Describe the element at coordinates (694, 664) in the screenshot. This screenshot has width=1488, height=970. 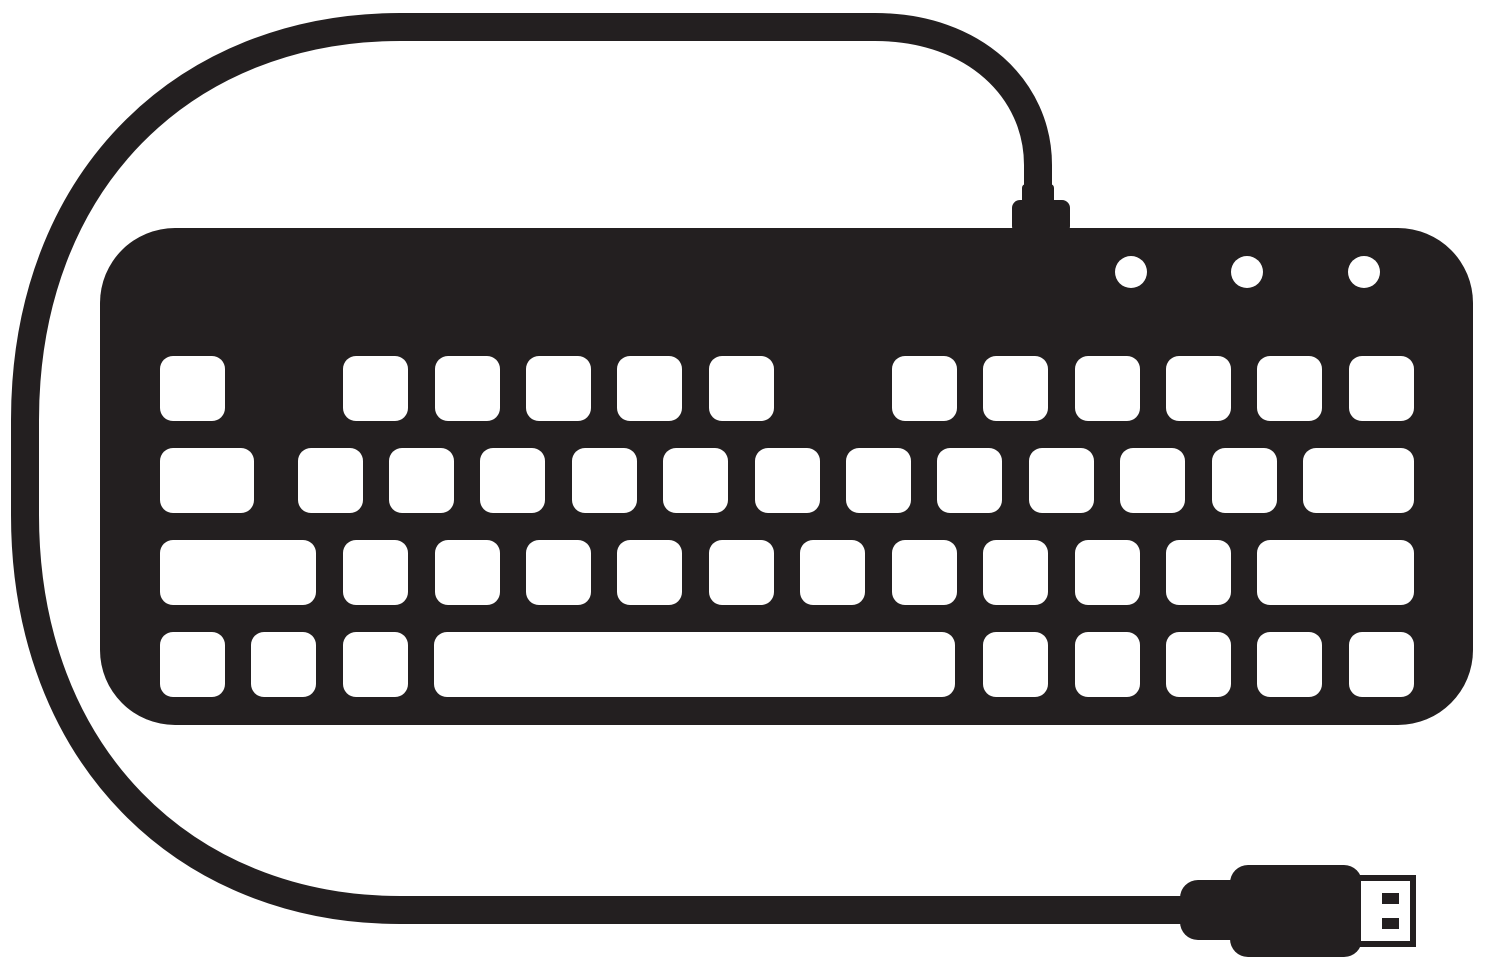
I see `spacebar-key` at that location.